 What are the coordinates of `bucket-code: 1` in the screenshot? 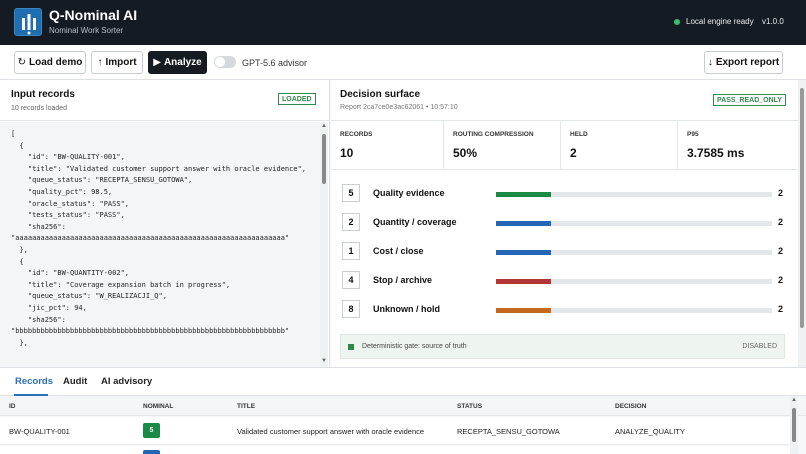 It's located at (351, 251).